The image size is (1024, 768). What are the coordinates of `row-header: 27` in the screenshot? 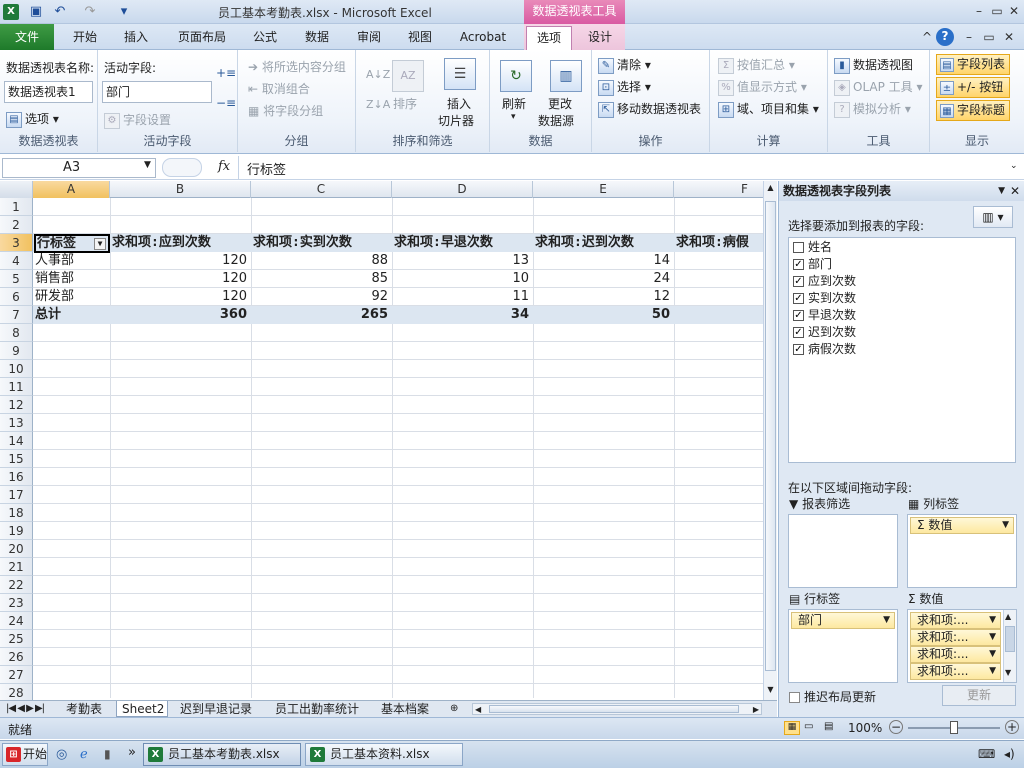 It's located at (16, 675).